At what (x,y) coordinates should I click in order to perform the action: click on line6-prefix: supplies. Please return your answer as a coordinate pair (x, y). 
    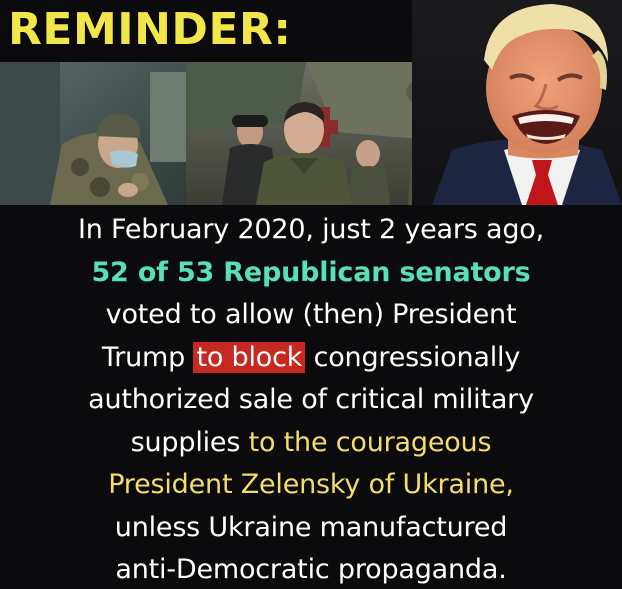
    Looking at the image, I should click on (189, 442).